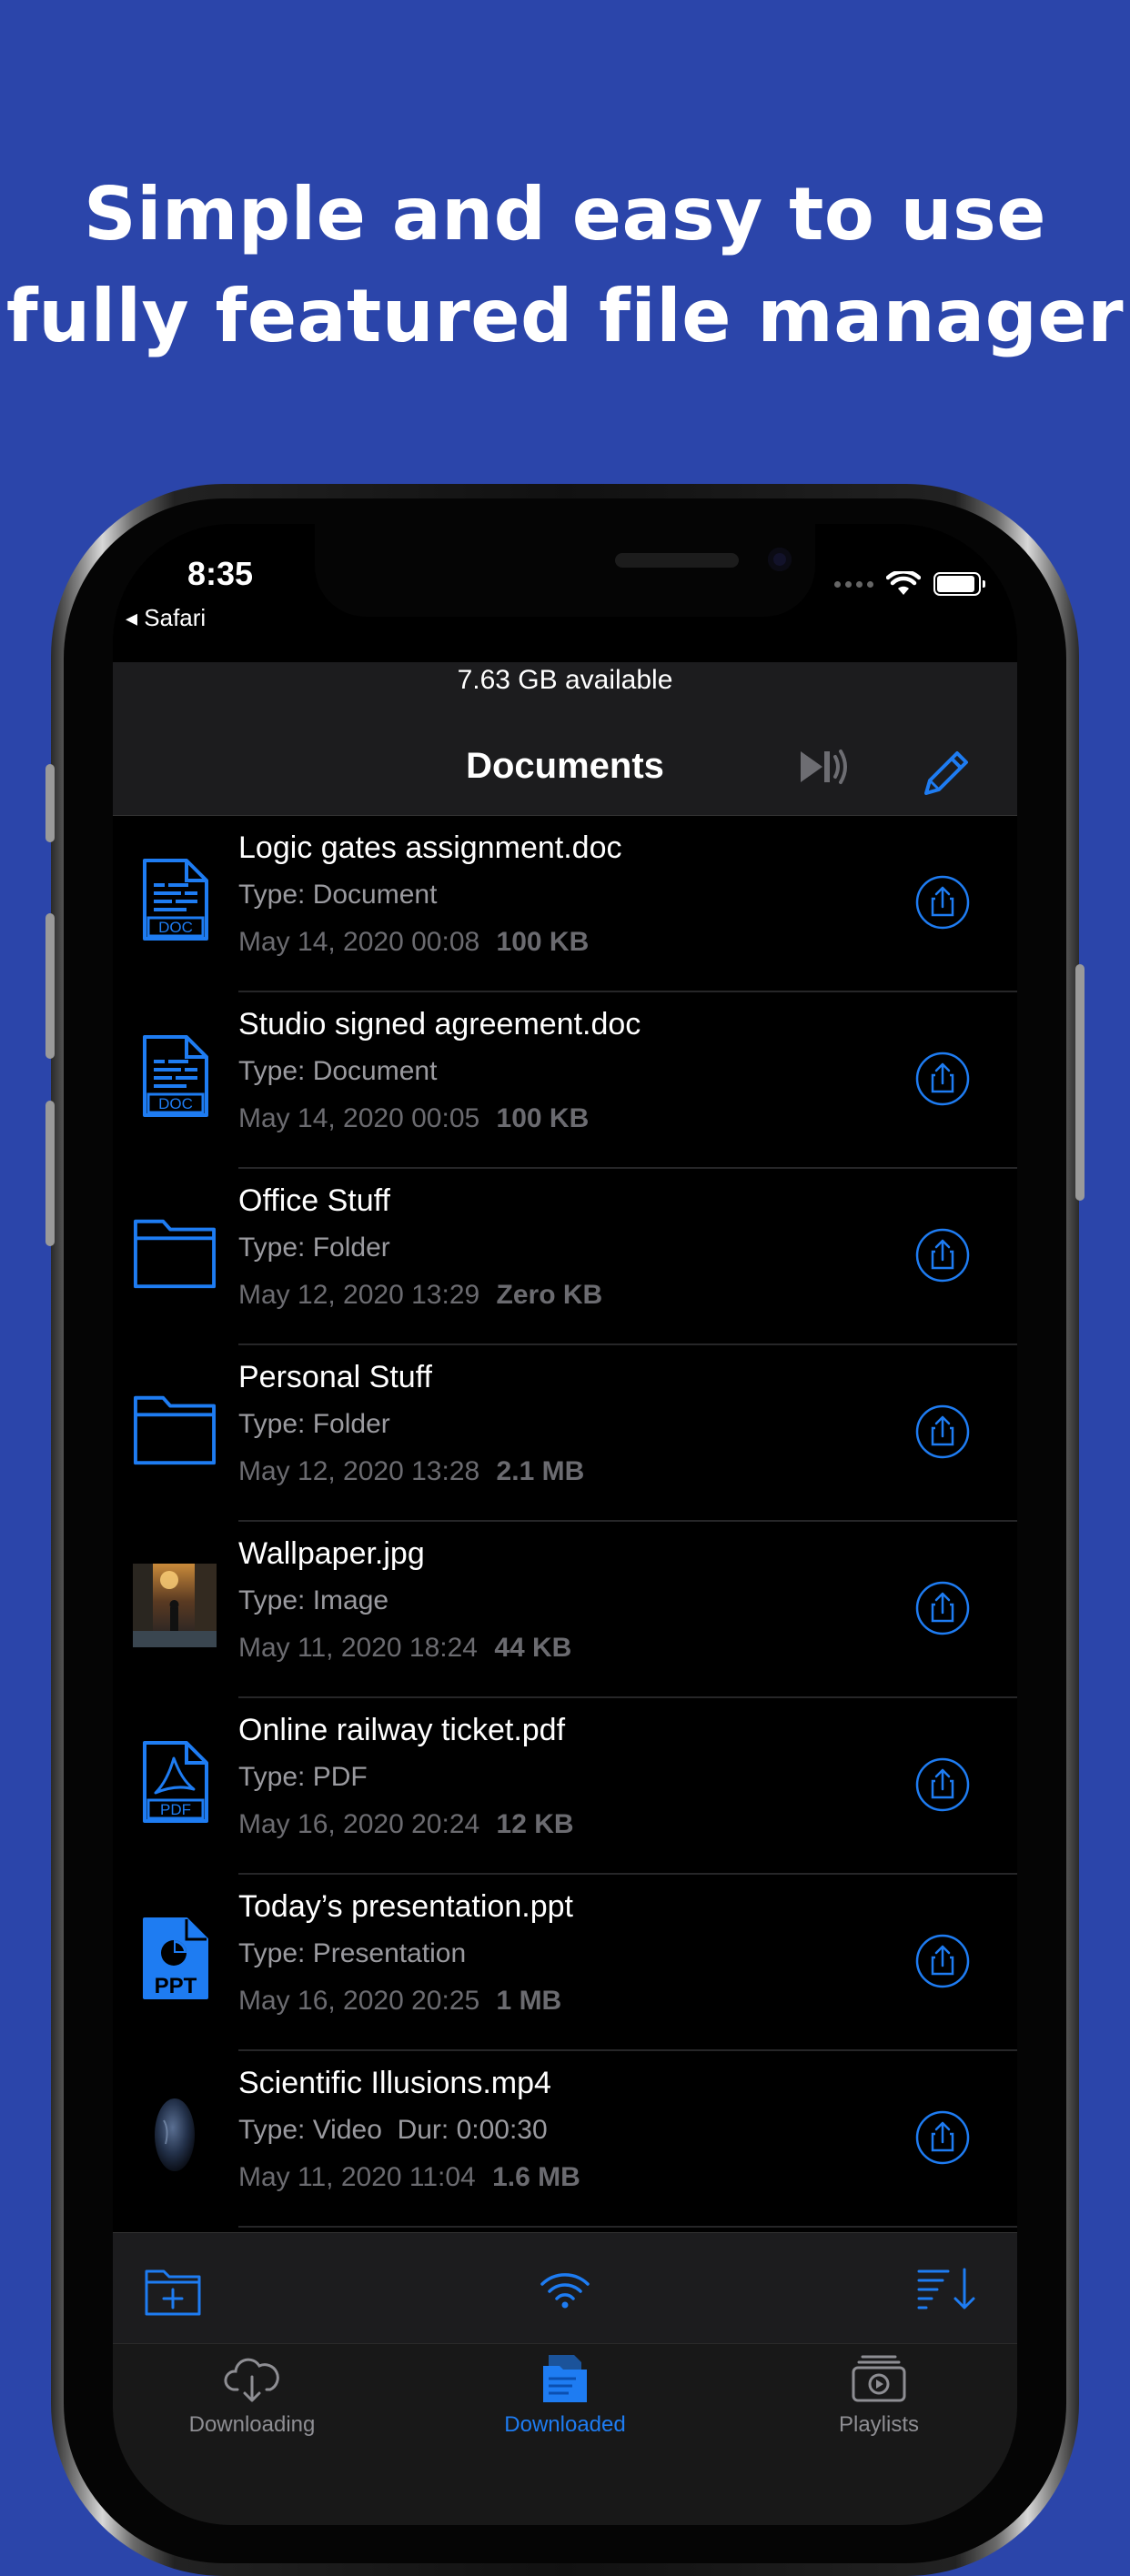 This screenshot has width=1130, height=2576. What do you see at coordinates (303, 1777) in the screenshot?
I see `file-type: Type: PDF` at bounding box center [303, 1777].